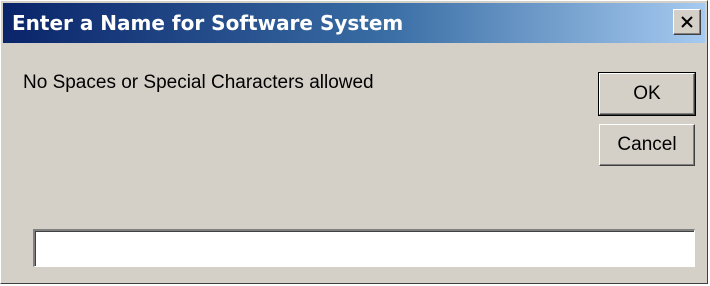 The image size is (710, 286). I want to click on close-icon, so click(687, 22).